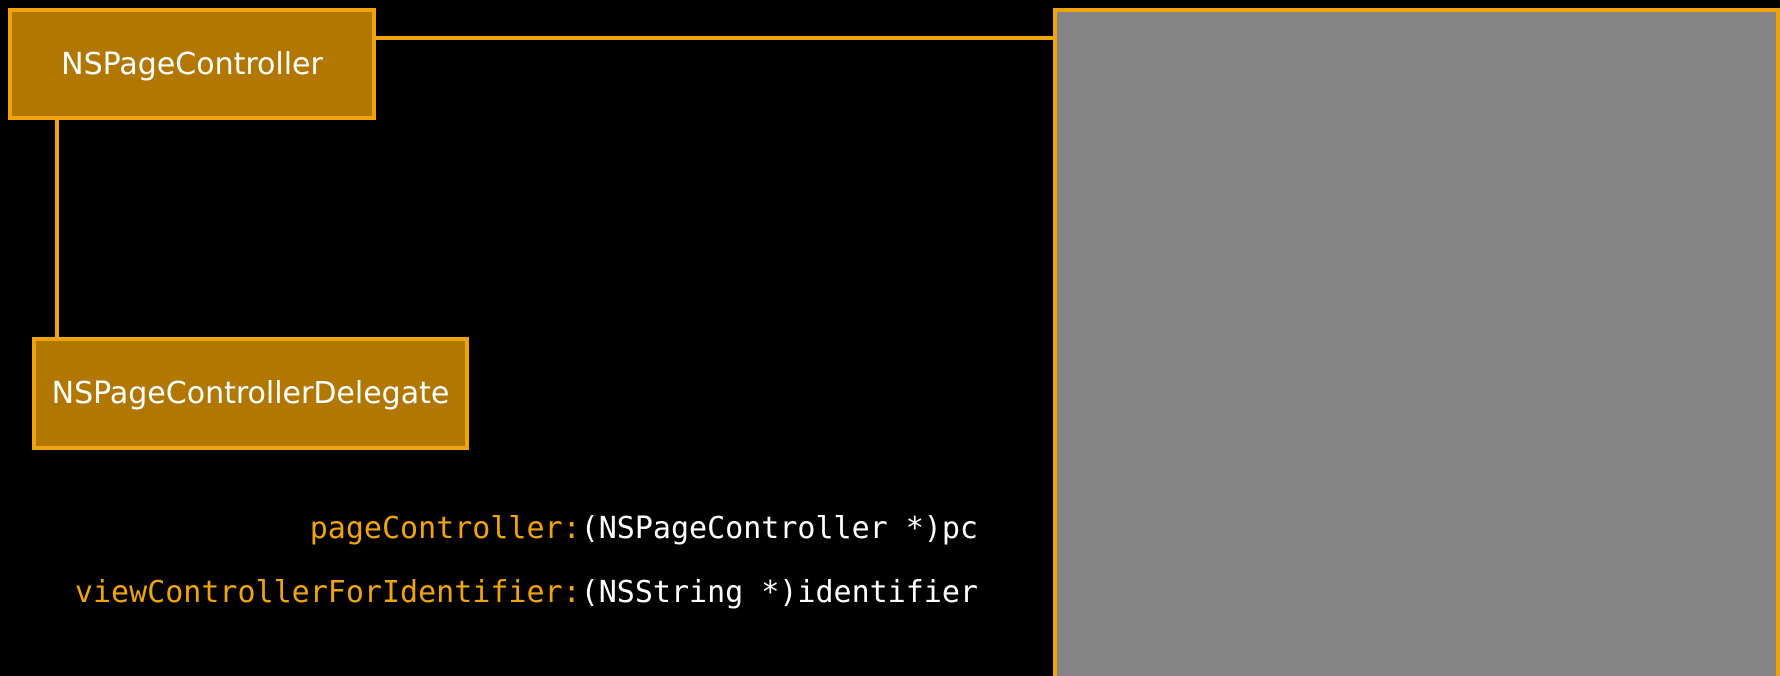  Describe the element at coordinates (327, 592) in the screenshot. I see `code-selector: viewControllerForIdentifier:` at that location.